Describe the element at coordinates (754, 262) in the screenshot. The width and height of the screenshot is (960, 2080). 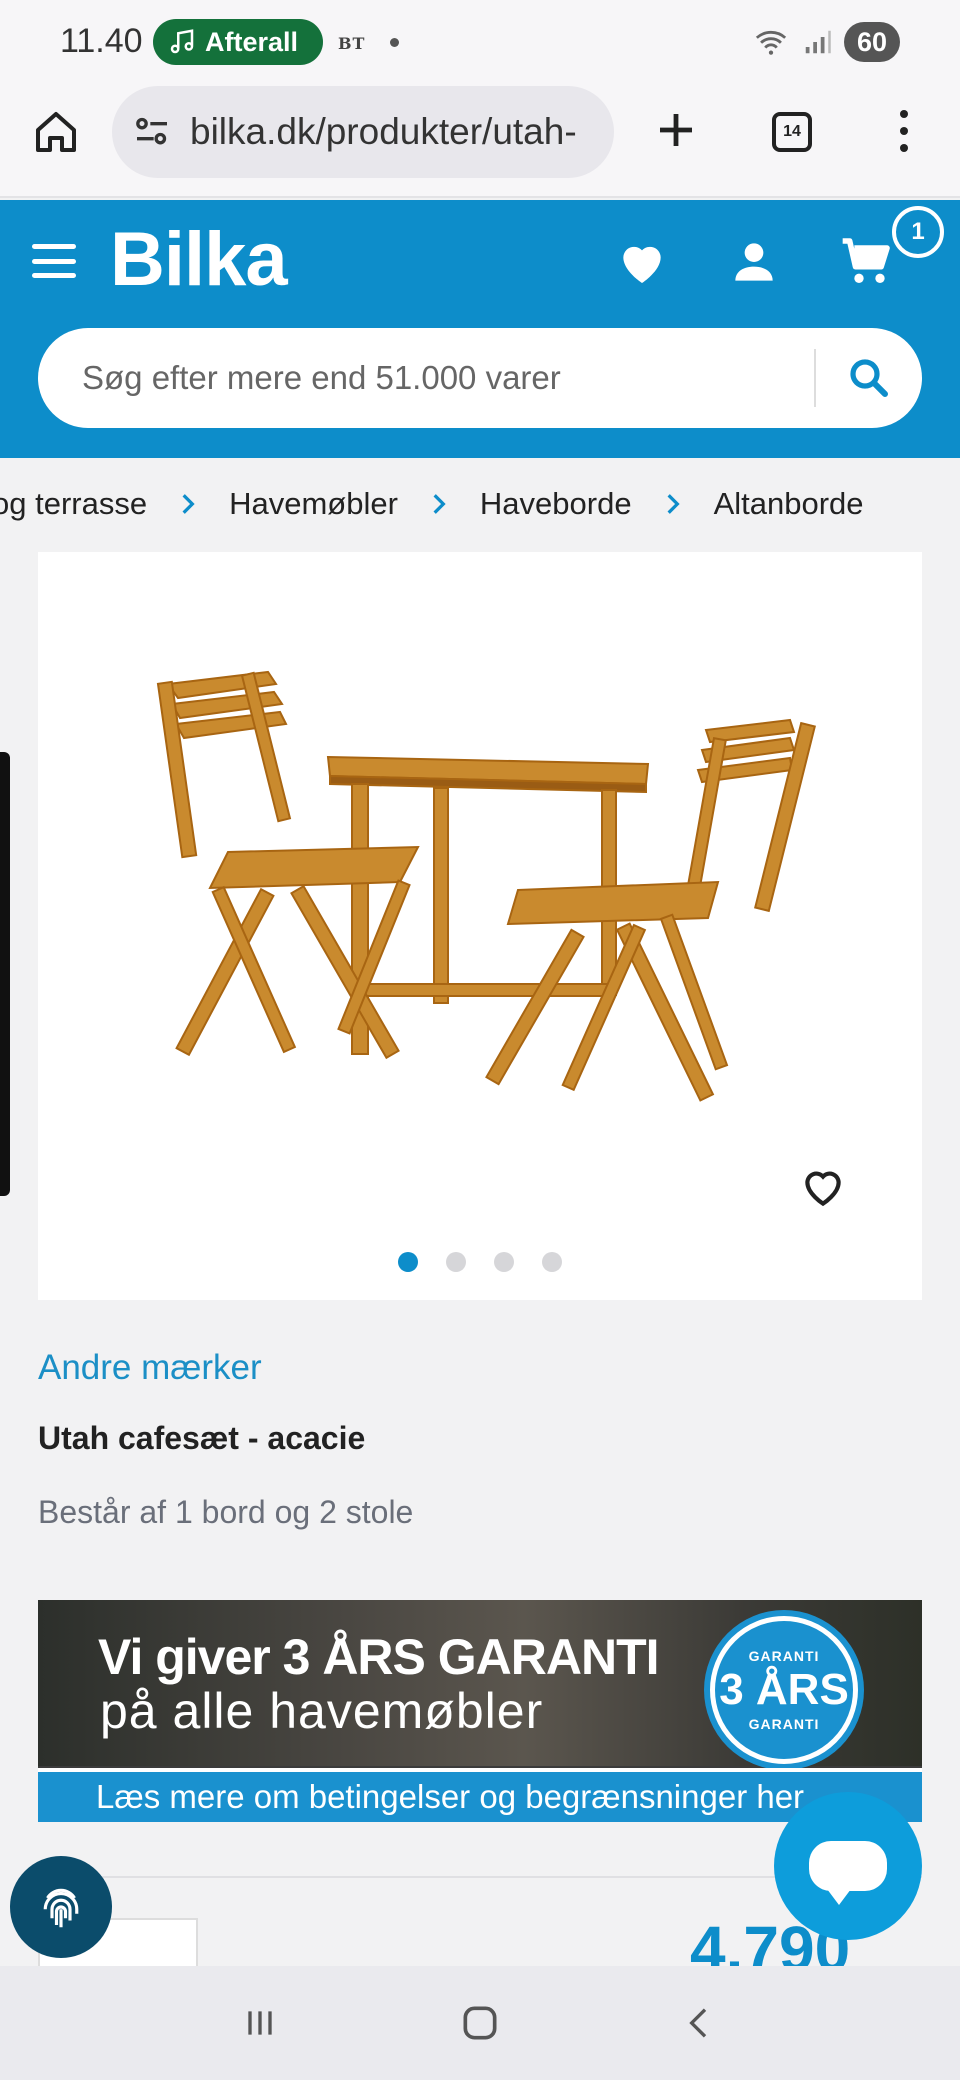
I see `account-user-icon` at that location.